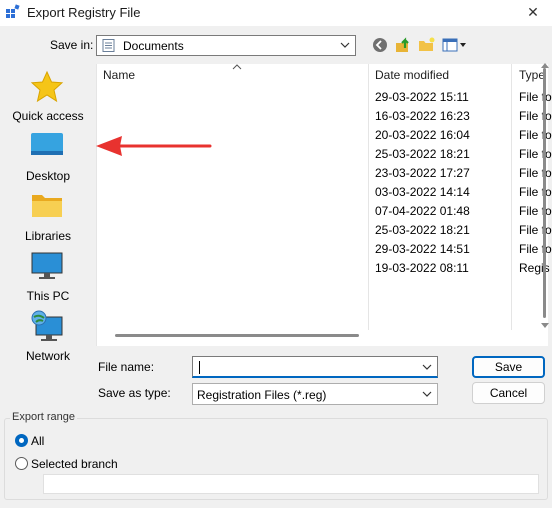 This screenshot has height=508, width=552. I want to click on date-cell: 03-03-2022 14:14, so click(422, 192).